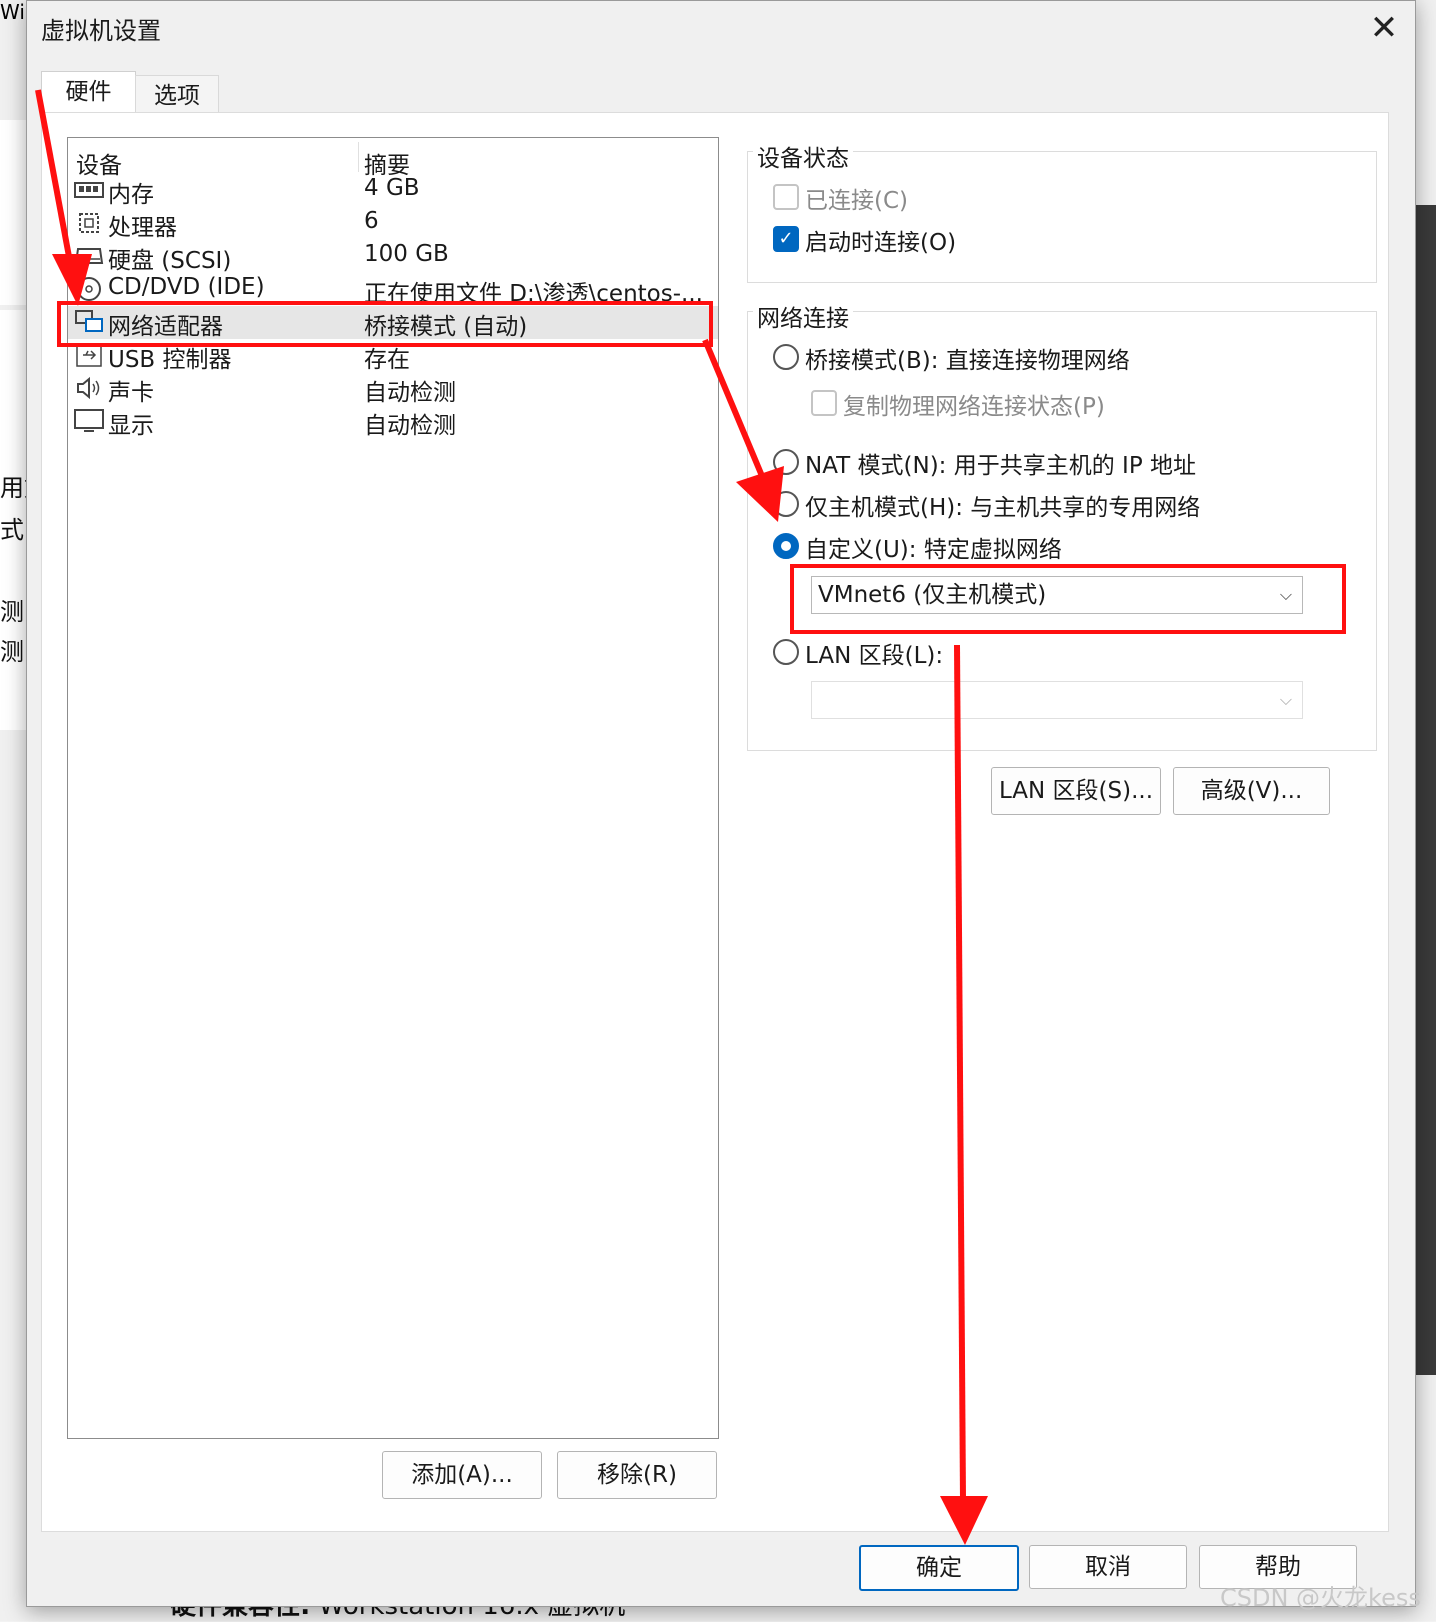 This screenshot has width=1436, height=1622. What do you see at coordinates (89, 223) in the screenshot?
I see `processor-icon` at bounding box center [89, 223].